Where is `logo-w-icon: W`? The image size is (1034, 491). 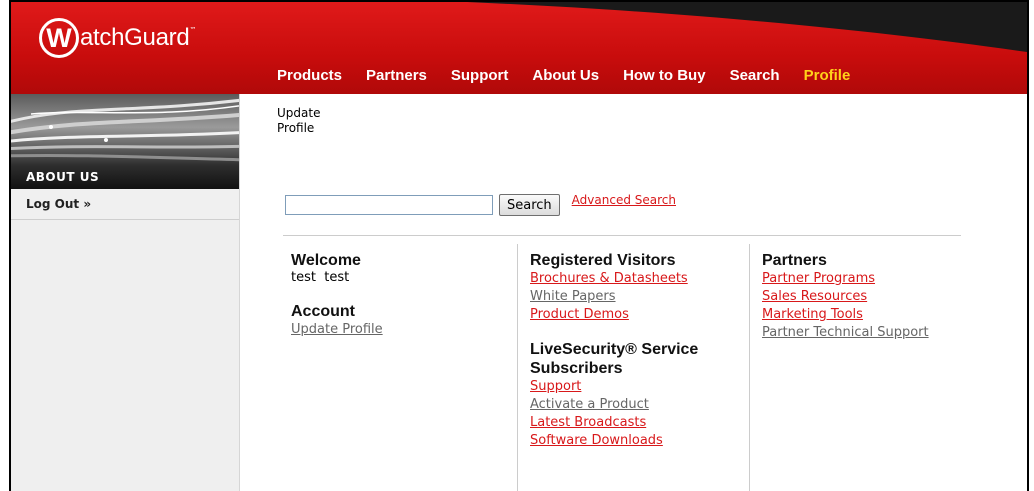
logo-w-icon: W is located at coordinates (59, 38).